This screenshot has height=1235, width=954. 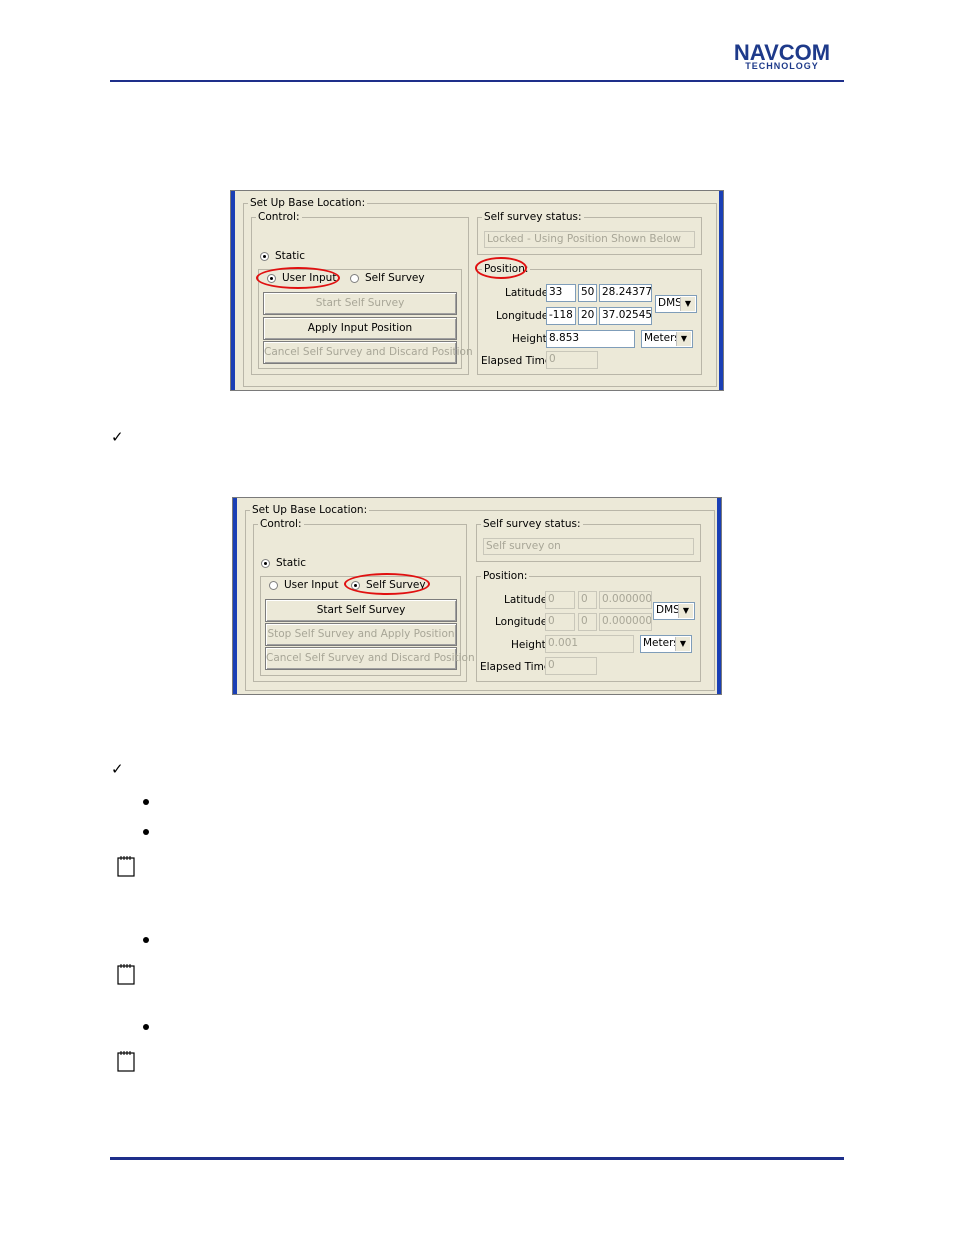 I want to click on latitude-seconds: 28.243774, so click(x=625, y=293).